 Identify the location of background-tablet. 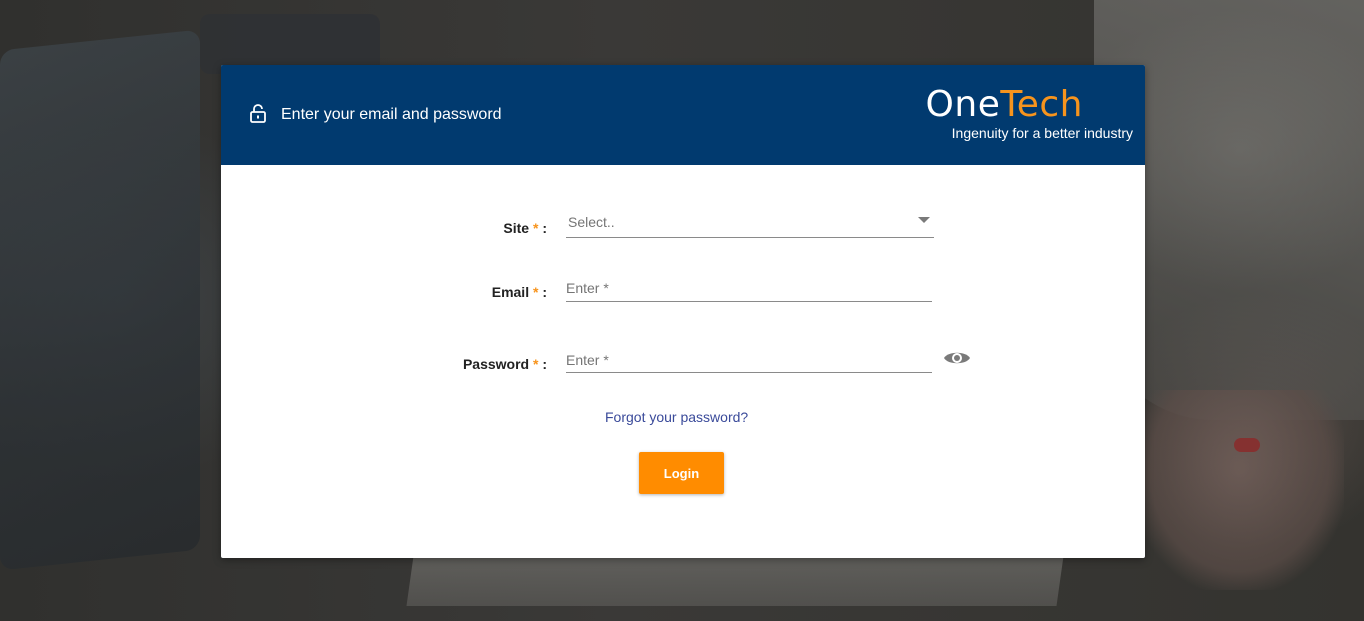
(100, 300).